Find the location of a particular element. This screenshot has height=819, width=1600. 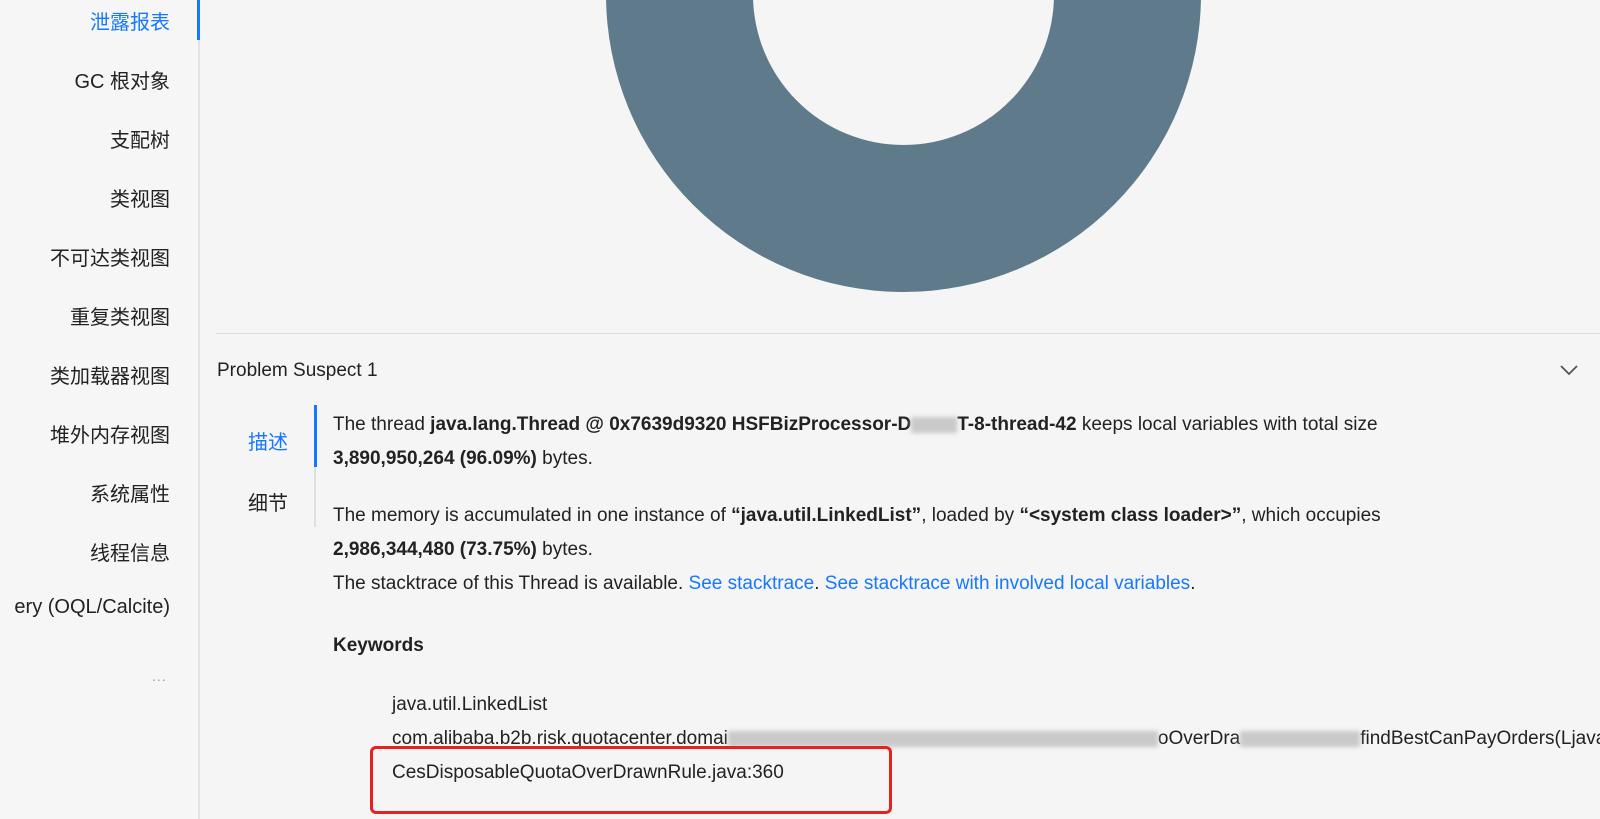

retained-size: 3,890,950,264 (96.09%) is located at coordinates (435, 458).